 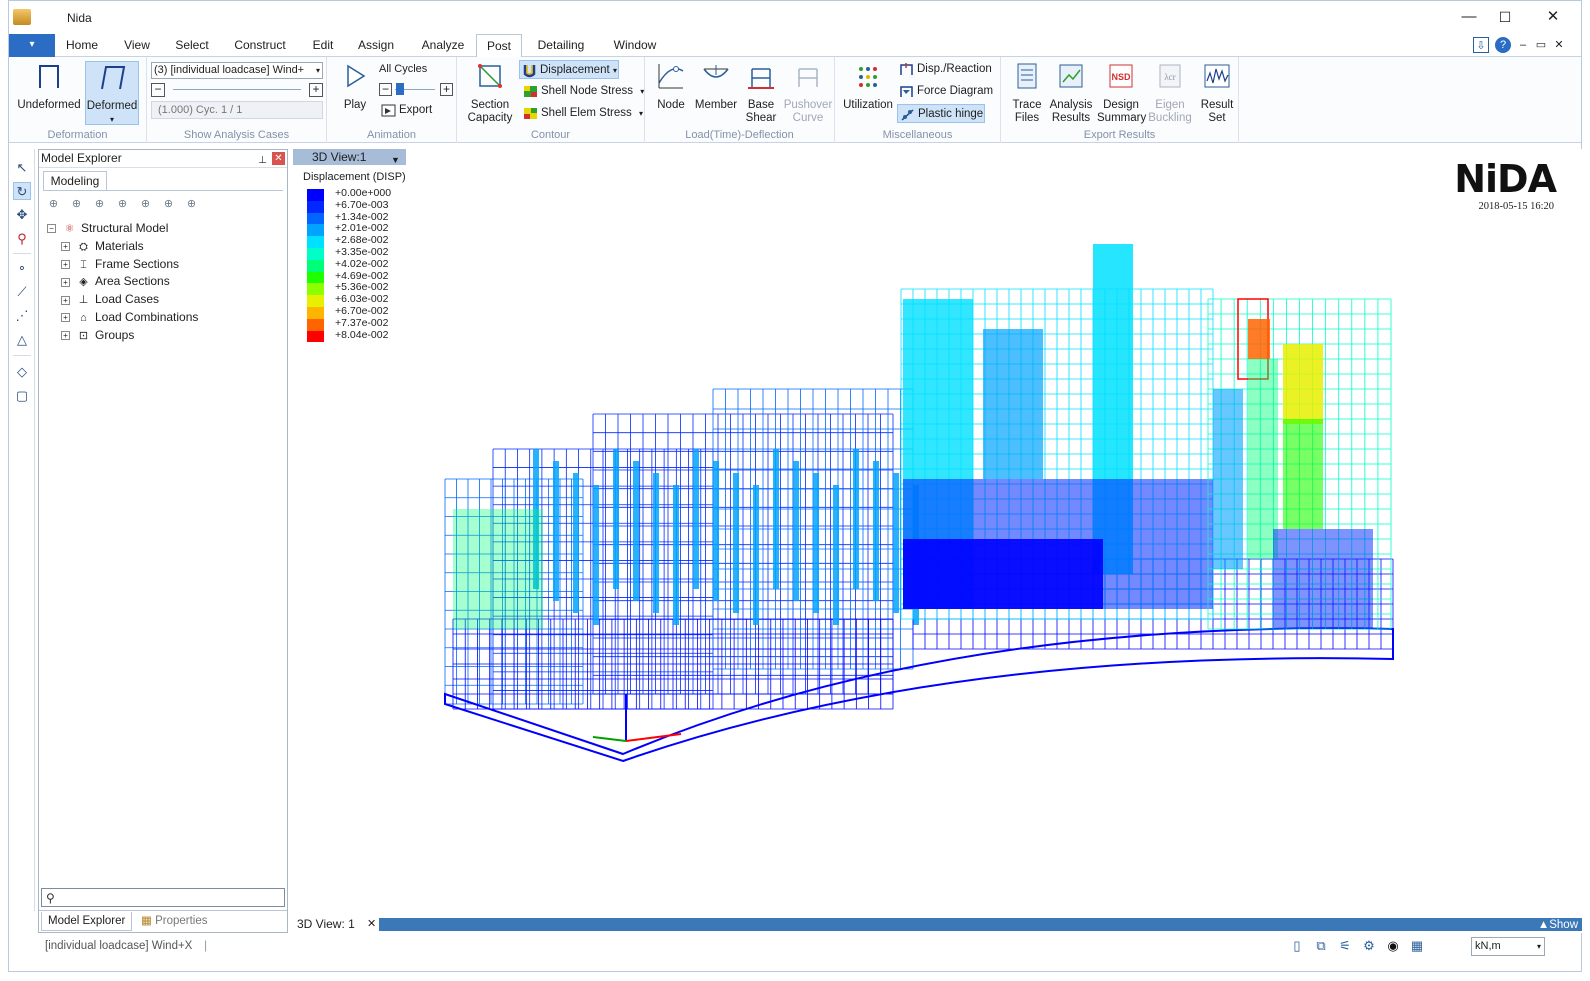 I want to click on add-material-icon: ⊕, so click(x=53, y=205).